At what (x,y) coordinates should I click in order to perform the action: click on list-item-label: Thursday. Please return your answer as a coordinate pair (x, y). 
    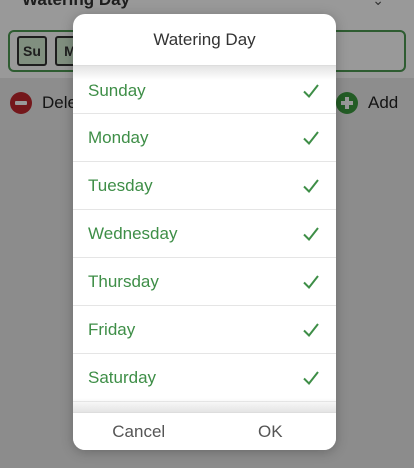
    Looking at the image, I should click on (123, 281).